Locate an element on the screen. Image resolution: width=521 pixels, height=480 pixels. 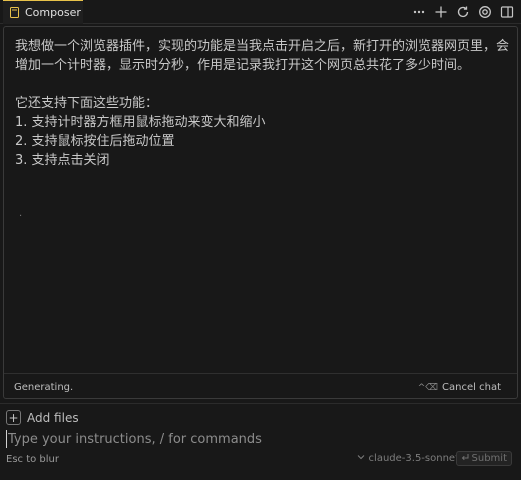
plus-icon is located at coordinates (441, 12).